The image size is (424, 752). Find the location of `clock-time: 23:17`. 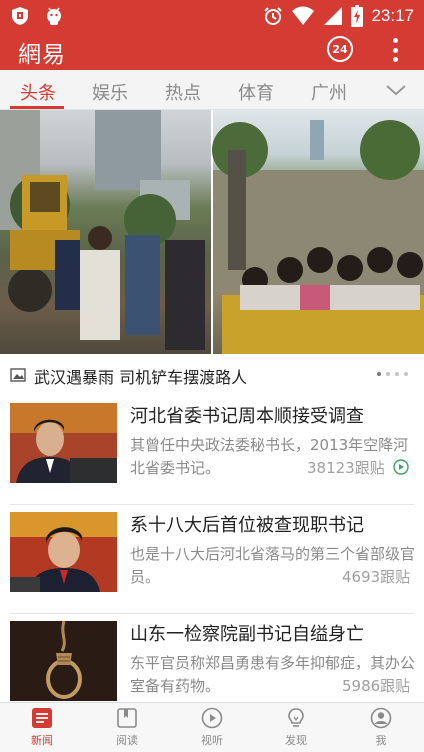

clock-time: 23:17 is located at coordinates (392, 15).